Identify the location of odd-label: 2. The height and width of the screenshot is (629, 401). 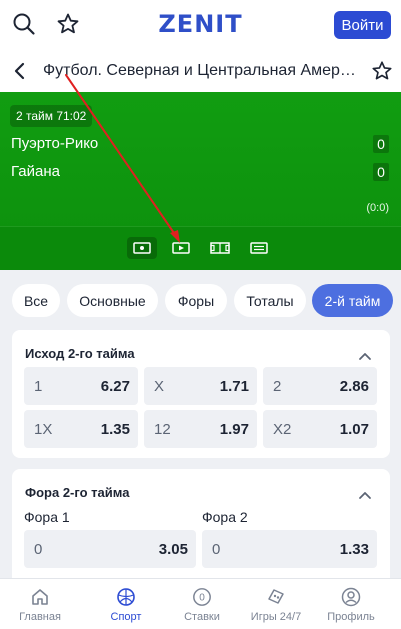
(277, 386).